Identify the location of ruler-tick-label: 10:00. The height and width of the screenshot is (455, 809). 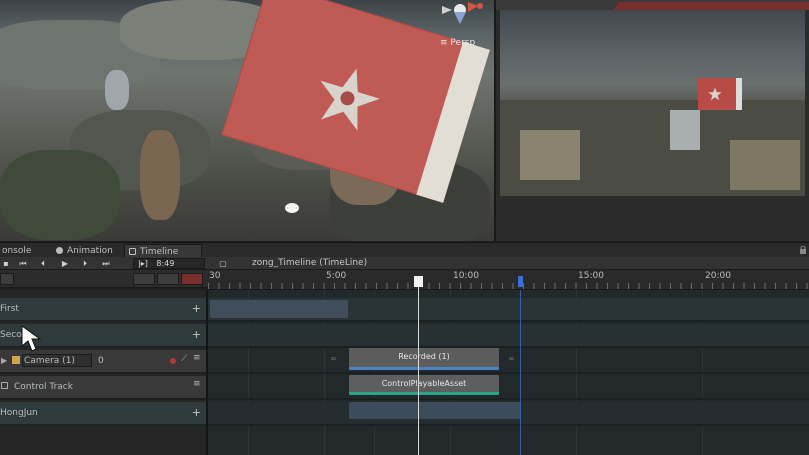
(466, 276).